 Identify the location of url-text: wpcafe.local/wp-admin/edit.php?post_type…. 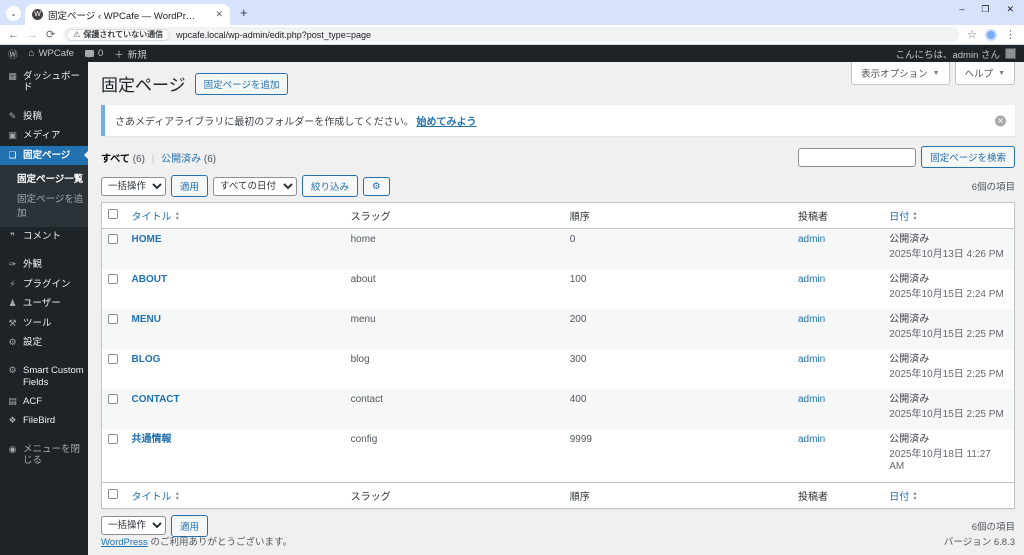
(273, 35).